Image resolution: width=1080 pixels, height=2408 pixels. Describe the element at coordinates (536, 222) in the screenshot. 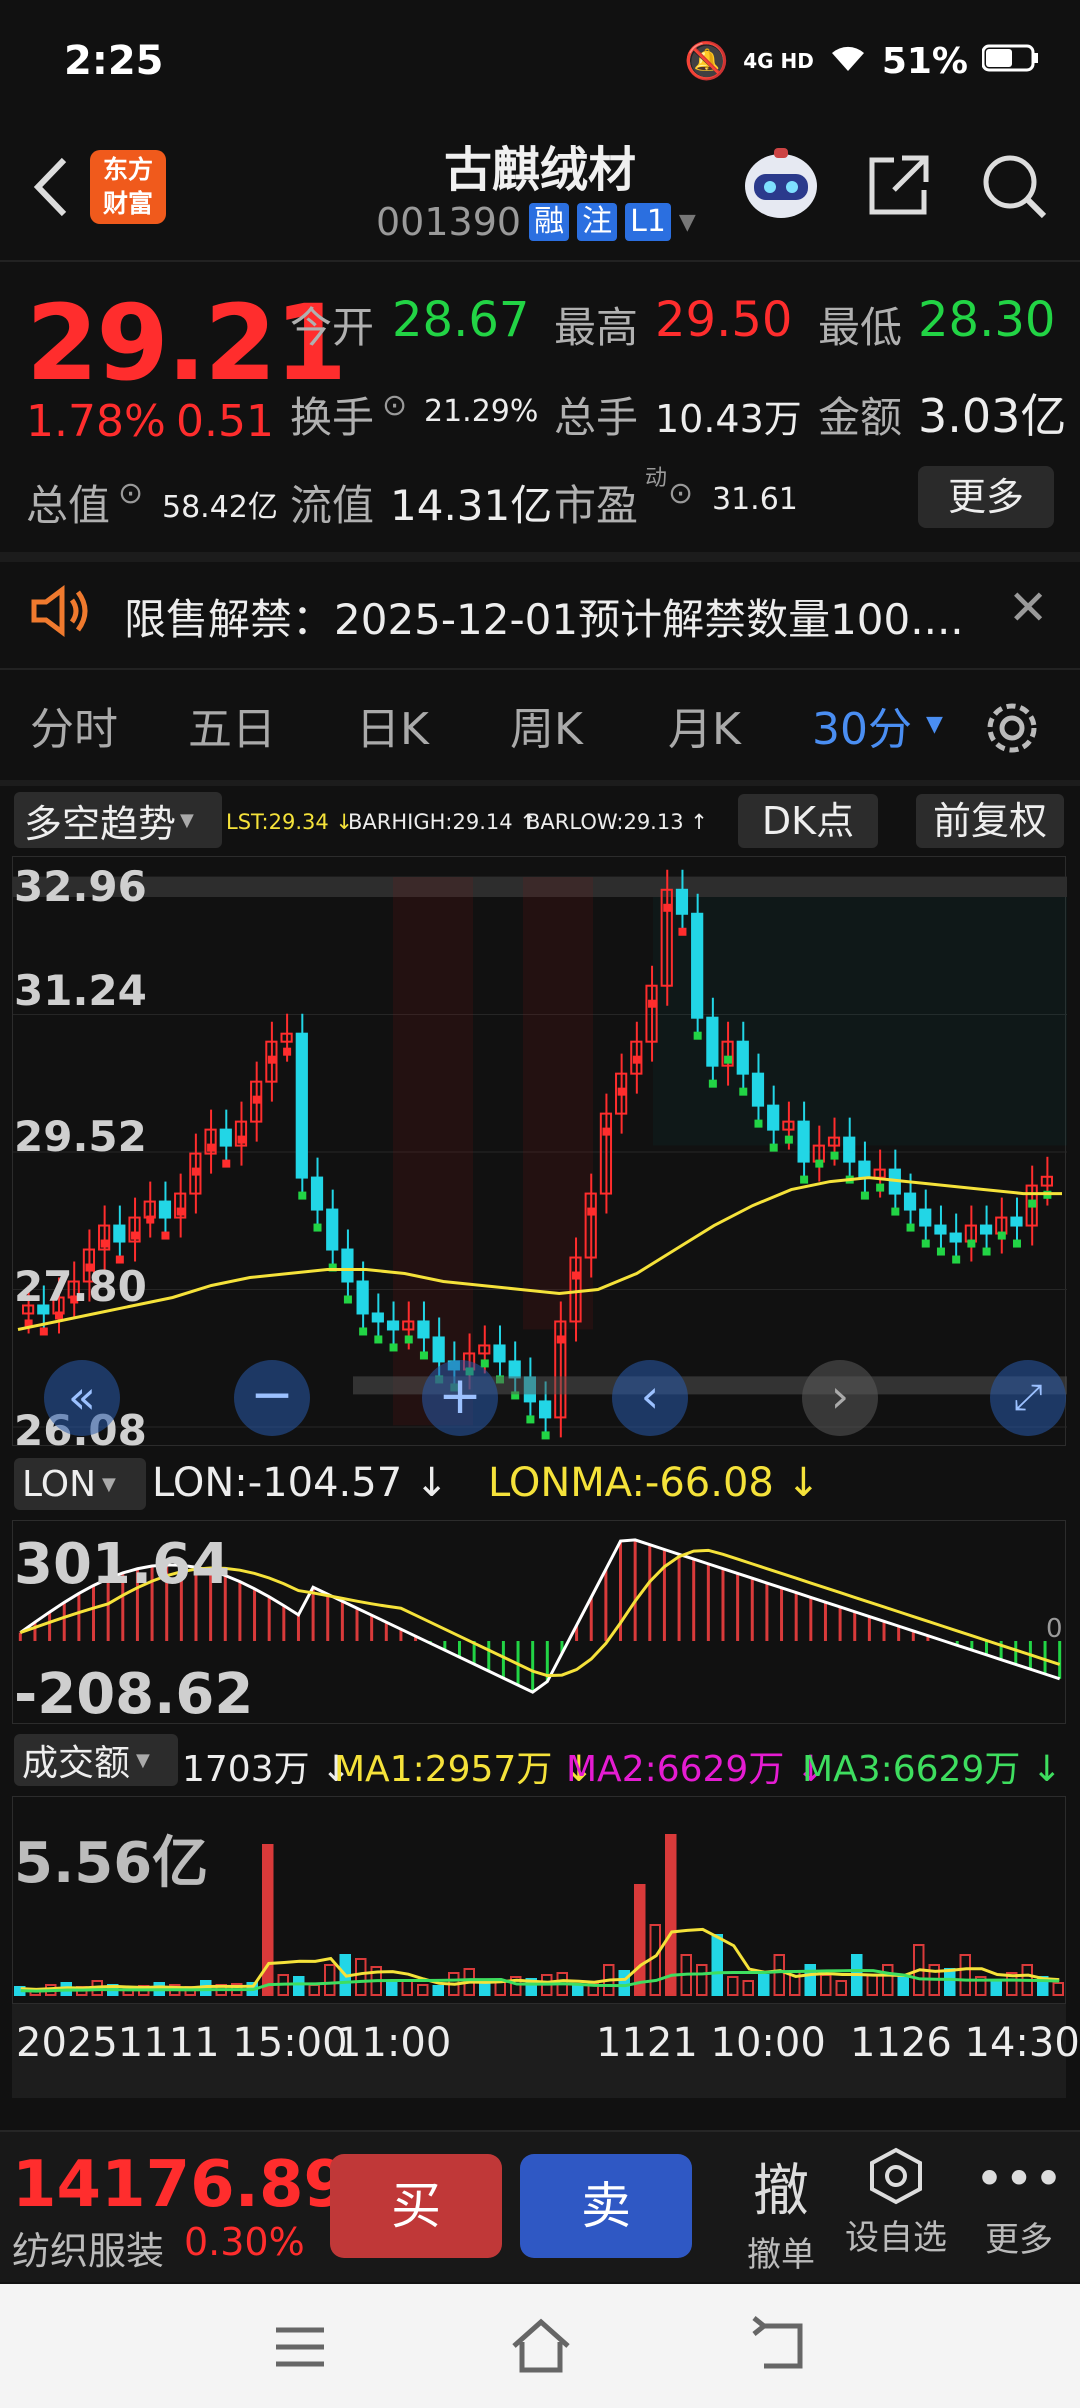

I see `stock-code-row: 001390 融 注 L1 ▼` at that location.